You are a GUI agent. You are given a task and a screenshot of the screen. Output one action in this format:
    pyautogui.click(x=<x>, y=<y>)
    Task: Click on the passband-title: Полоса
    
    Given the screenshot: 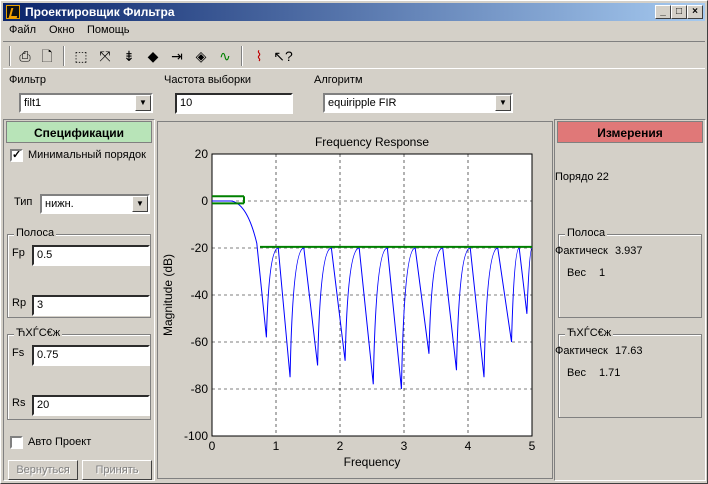 What is the action you would take?
    pyautogui.click(x=35, y=233)
    